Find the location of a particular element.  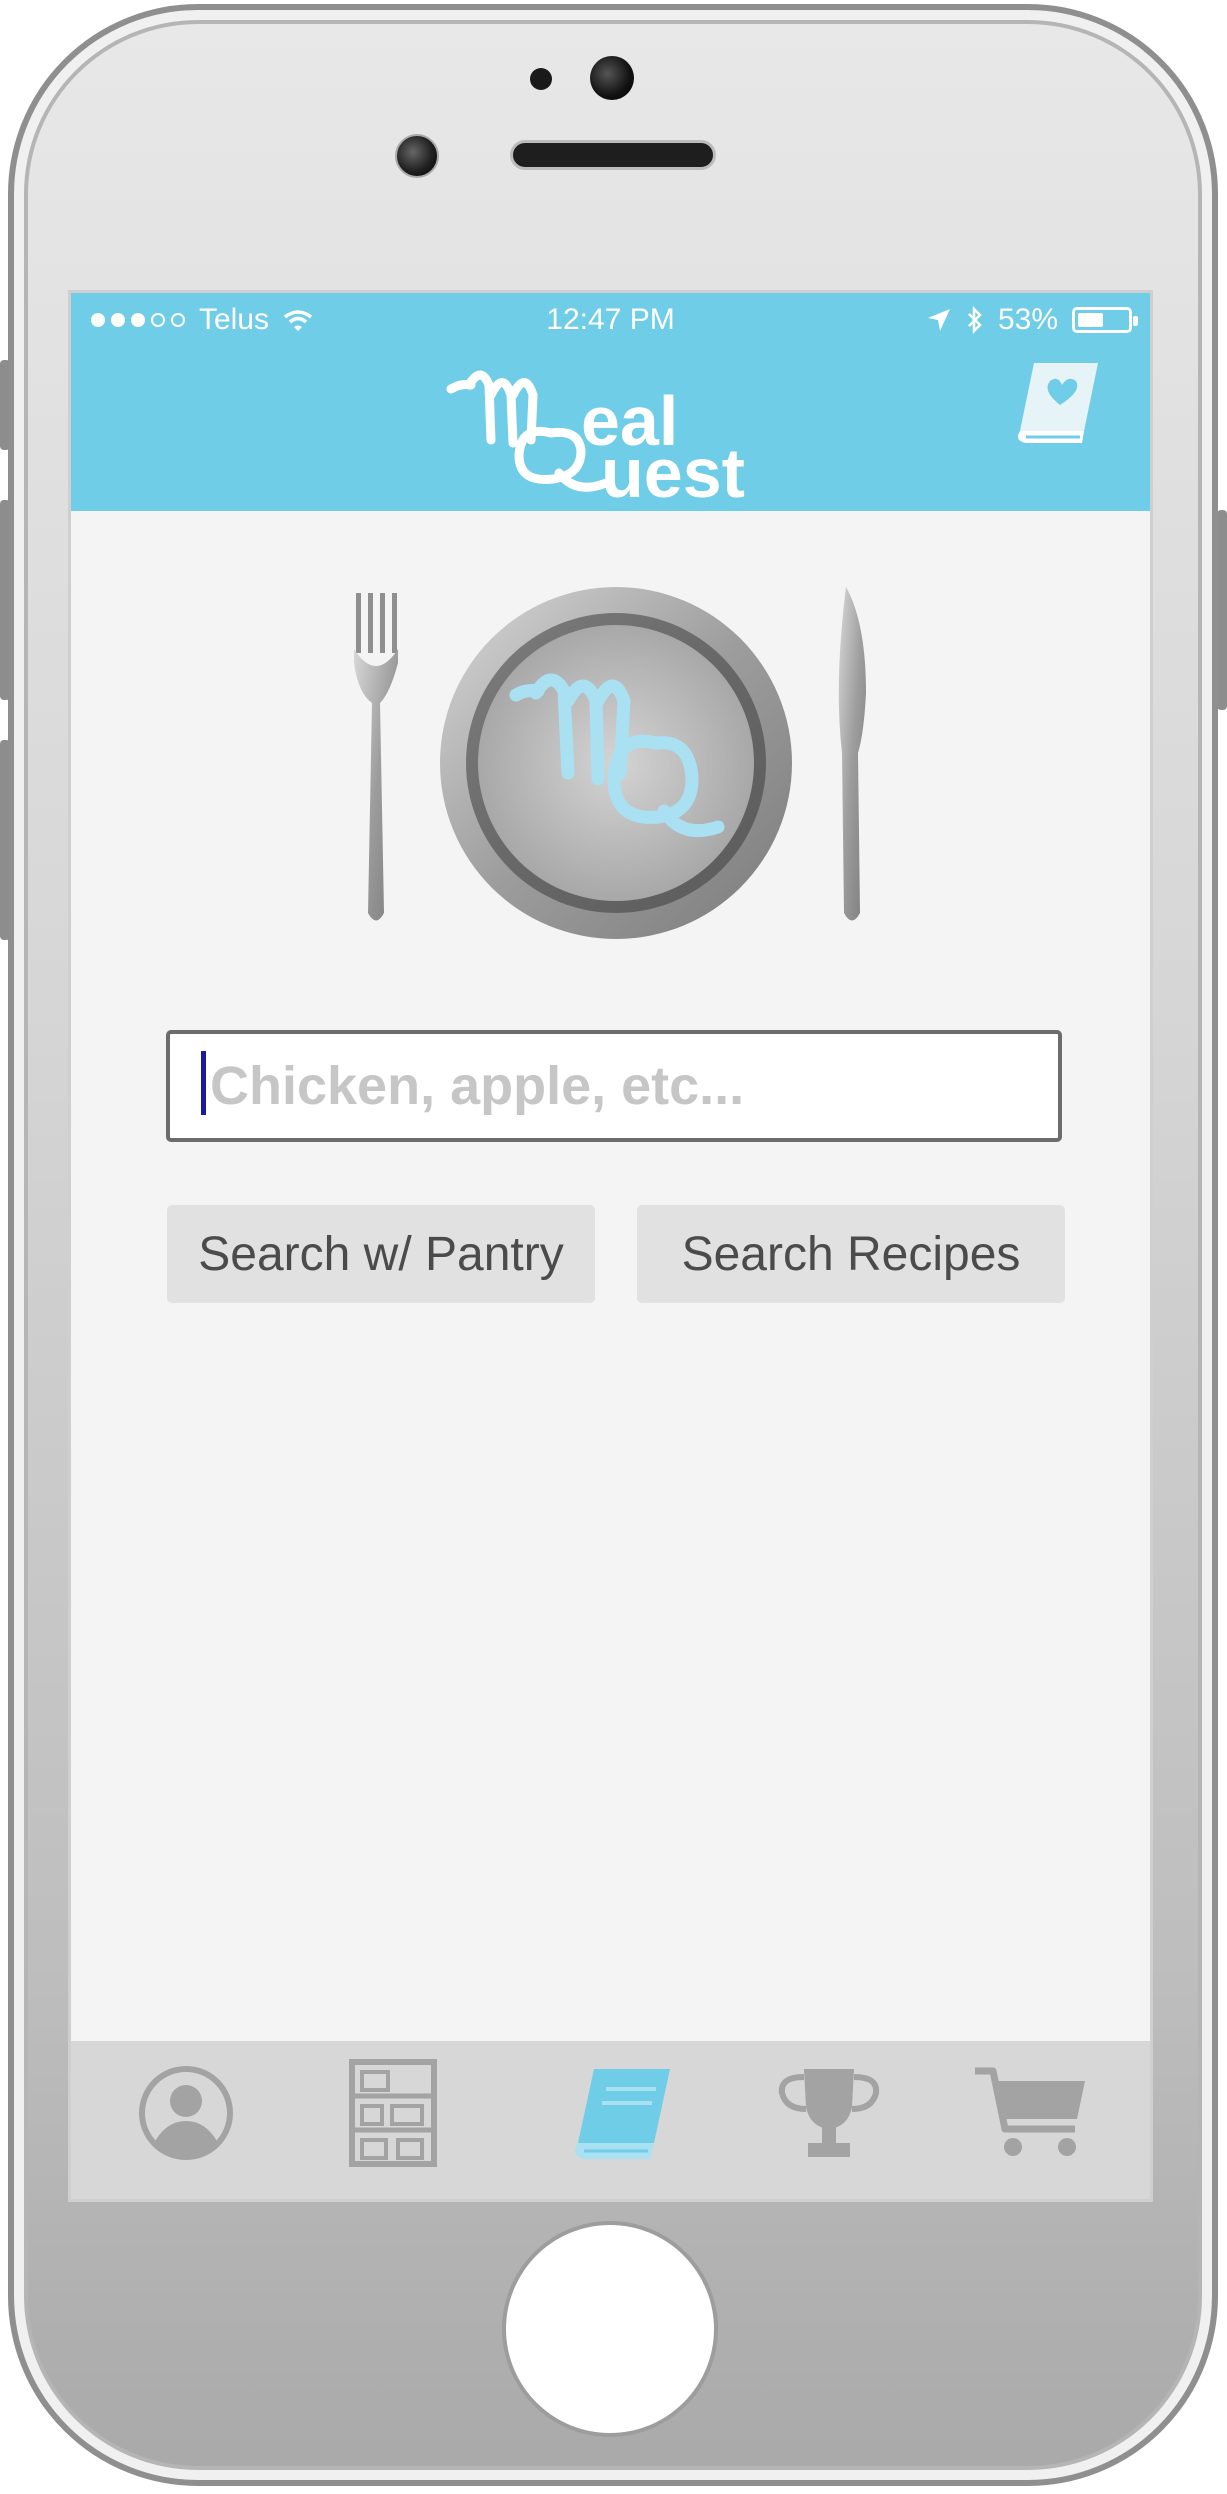

cart-icon is located at coordinates (1030, 2111).